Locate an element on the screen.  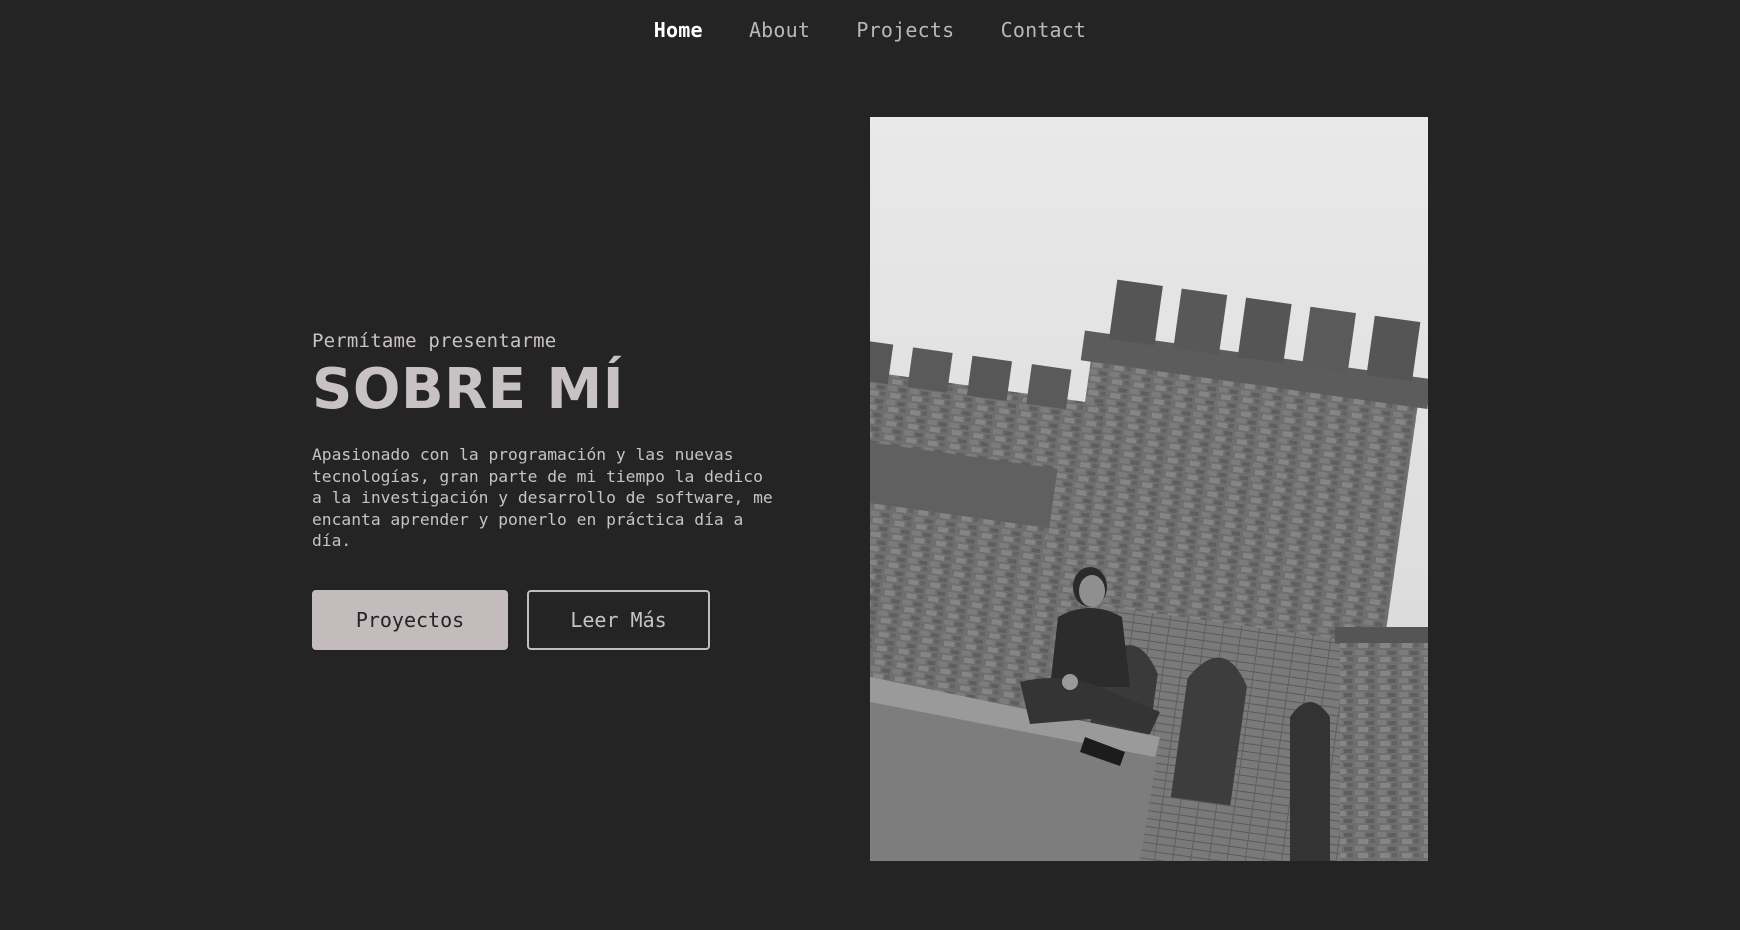
page-title: SOBRE MÍ is located at coordinates (468, 389).